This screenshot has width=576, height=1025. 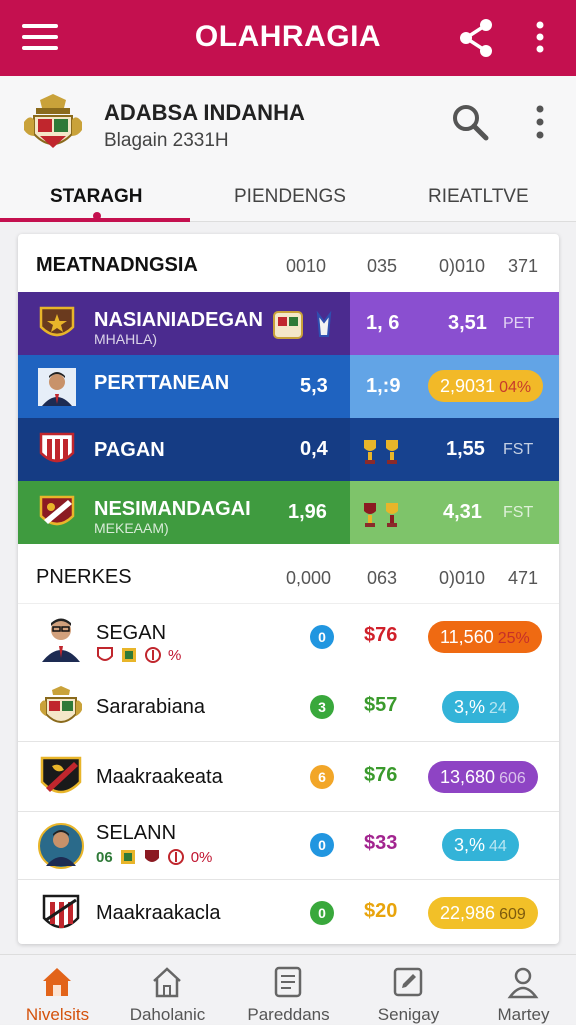 I want to click on nav-label: Daholanic, so click(x=167, y=1014).